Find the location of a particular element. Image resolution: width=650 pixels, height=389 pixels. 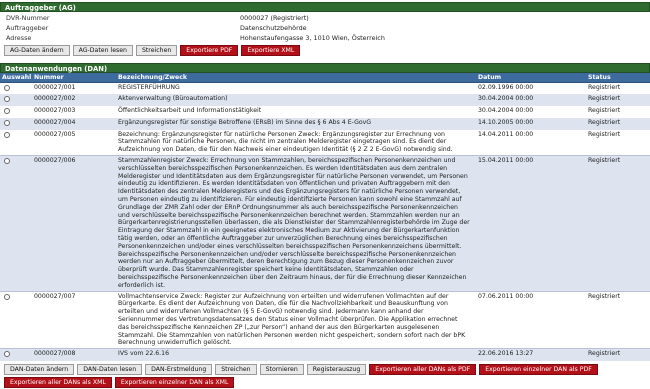

ag-edit-button: AG-Daten ändern is located at coordinates (37, 50).